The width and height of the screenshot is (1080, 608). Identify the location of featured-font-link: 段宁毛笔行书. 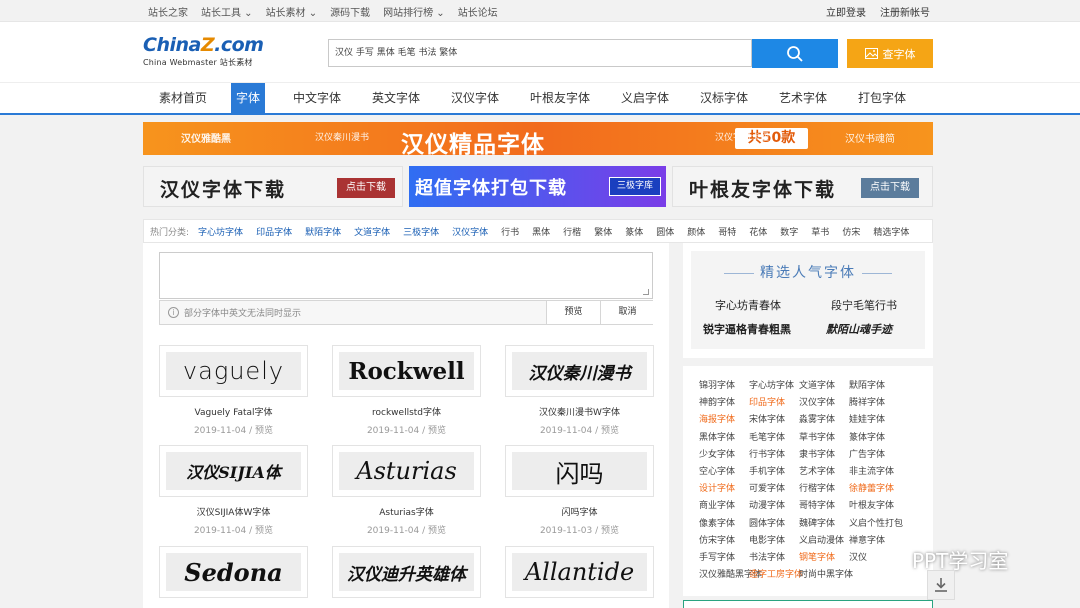
(864, 305).